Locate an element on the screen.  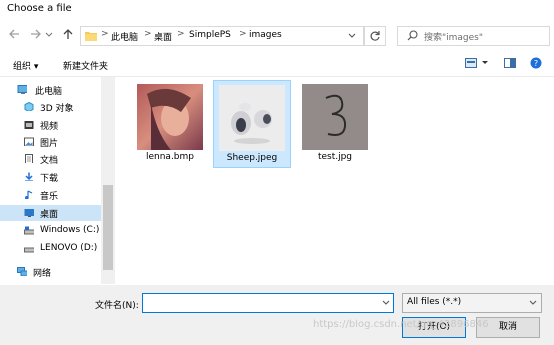
desktop-icon is located at coordinates (29, 213).